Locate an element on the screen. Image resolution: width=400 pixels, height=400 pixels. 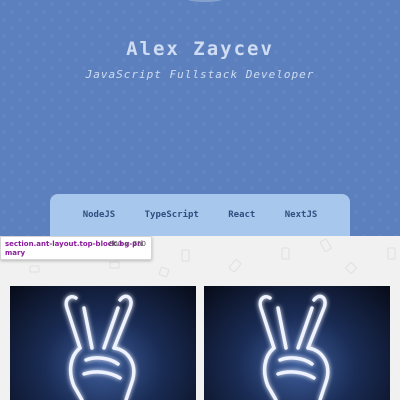
tech-item-react: React is located at coordinates (241, 215).